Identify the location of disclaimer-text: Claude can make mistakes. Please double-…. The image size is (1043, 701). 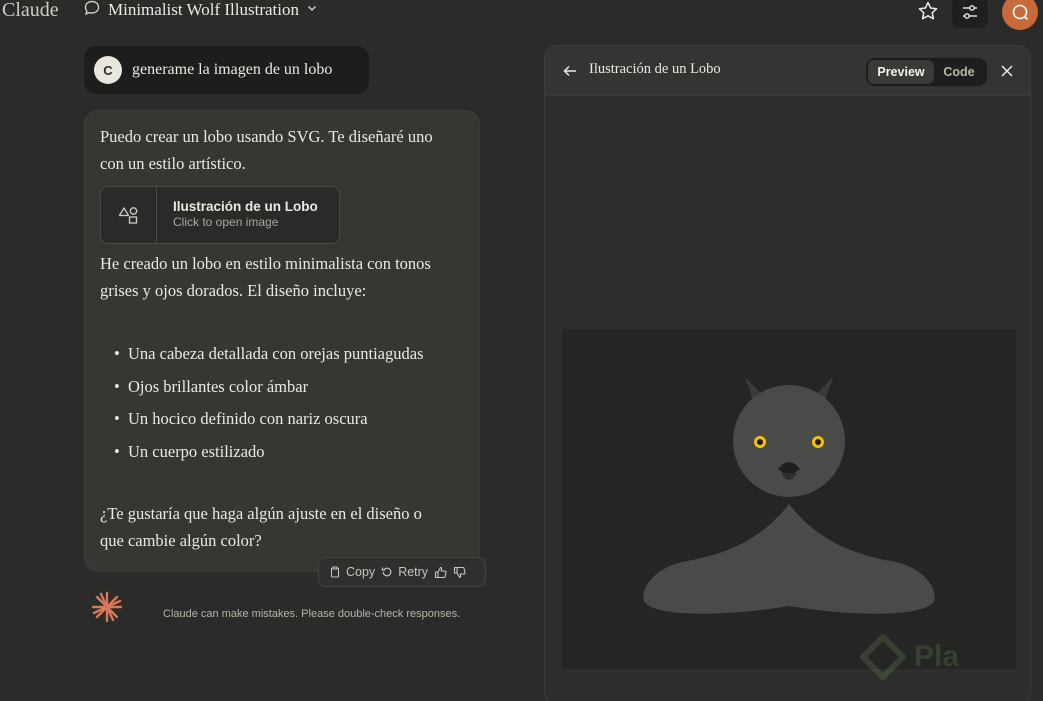
(312, 614).